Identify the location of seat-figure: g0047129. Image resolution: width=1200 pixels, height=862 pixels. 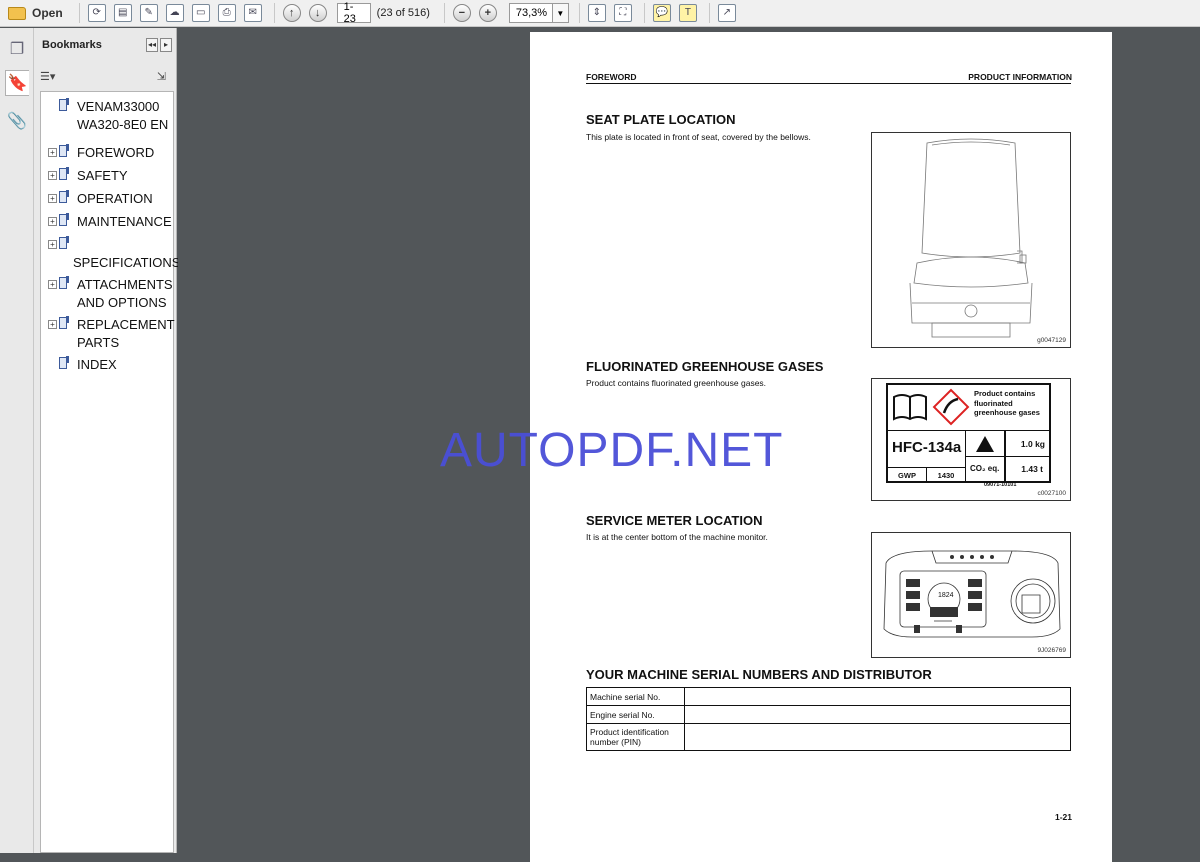
(971, 240).